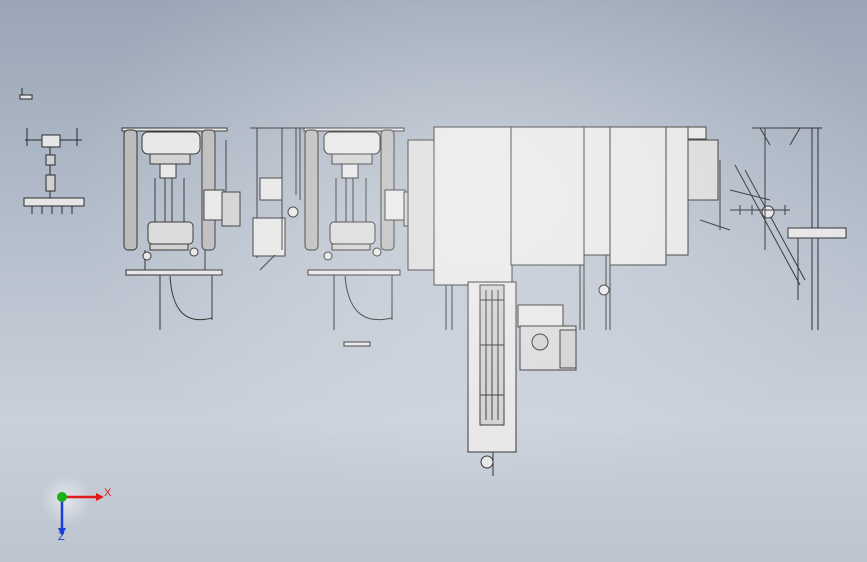 The width and height of the screenshot is (867, 562). Describe the element at coordinates (563, 228) in the screenshot. I see `central-housing` at that location.